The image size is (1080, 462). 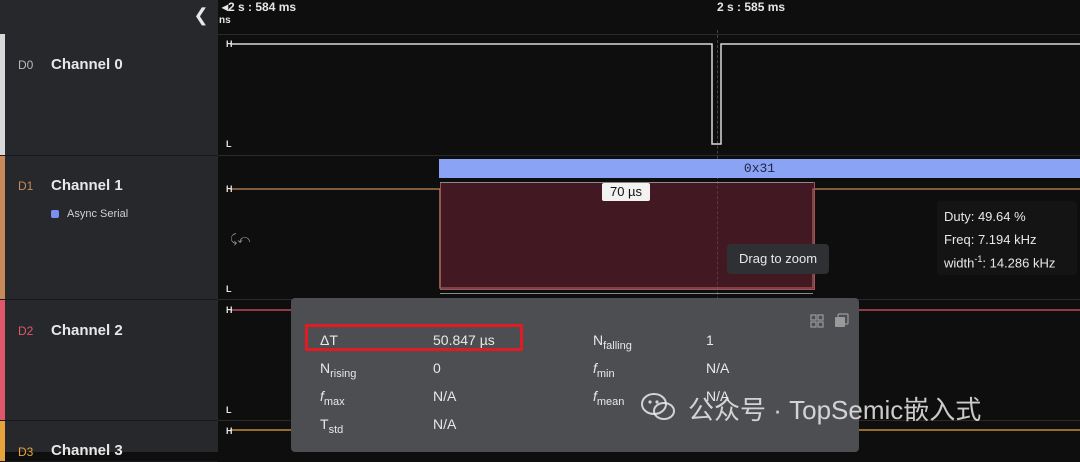 What do you see at coordinates (55, 214) in the screenshot?
I see `analyzer-color-dot` at bounding box center [55, 214].